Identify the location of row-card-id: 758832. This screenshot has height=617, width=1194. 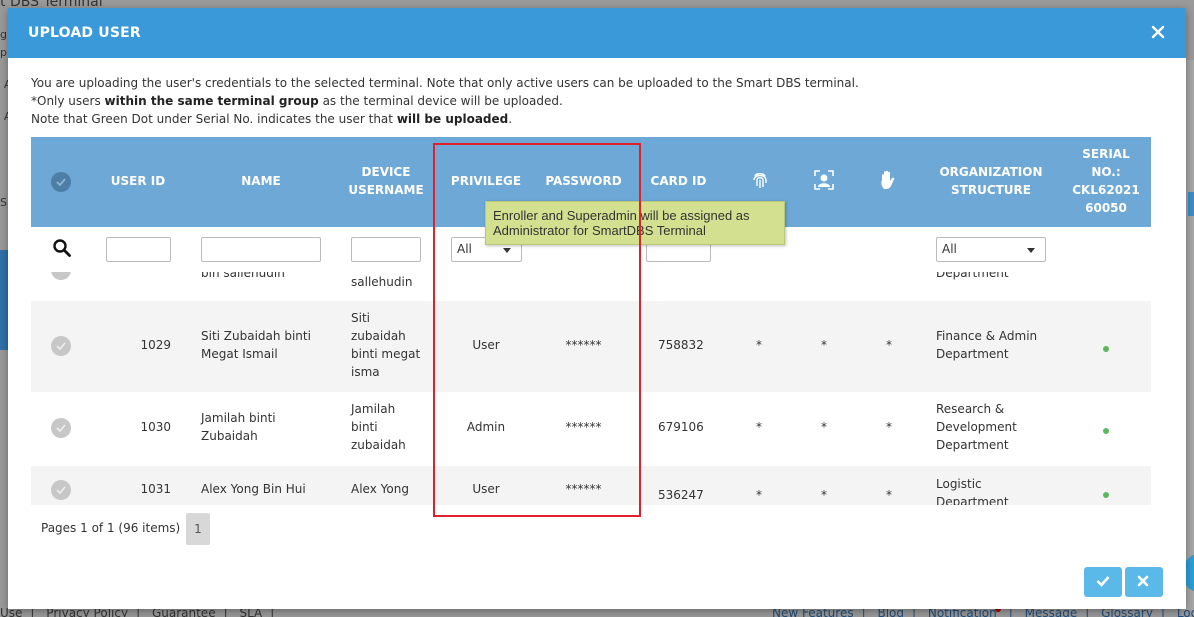
(681, 345).